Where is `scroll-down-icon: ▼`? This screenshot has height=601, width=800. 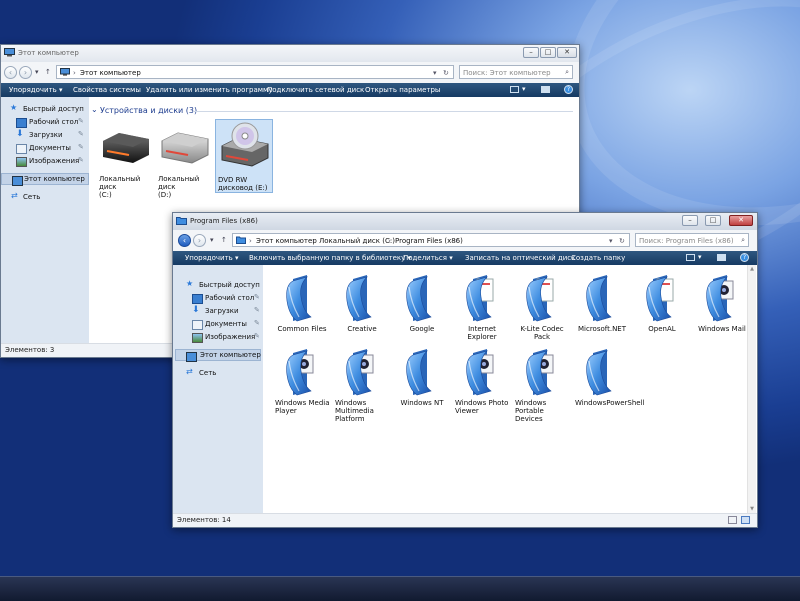 scroll-down-icon: ▼ is located at coordinates (752, 509).